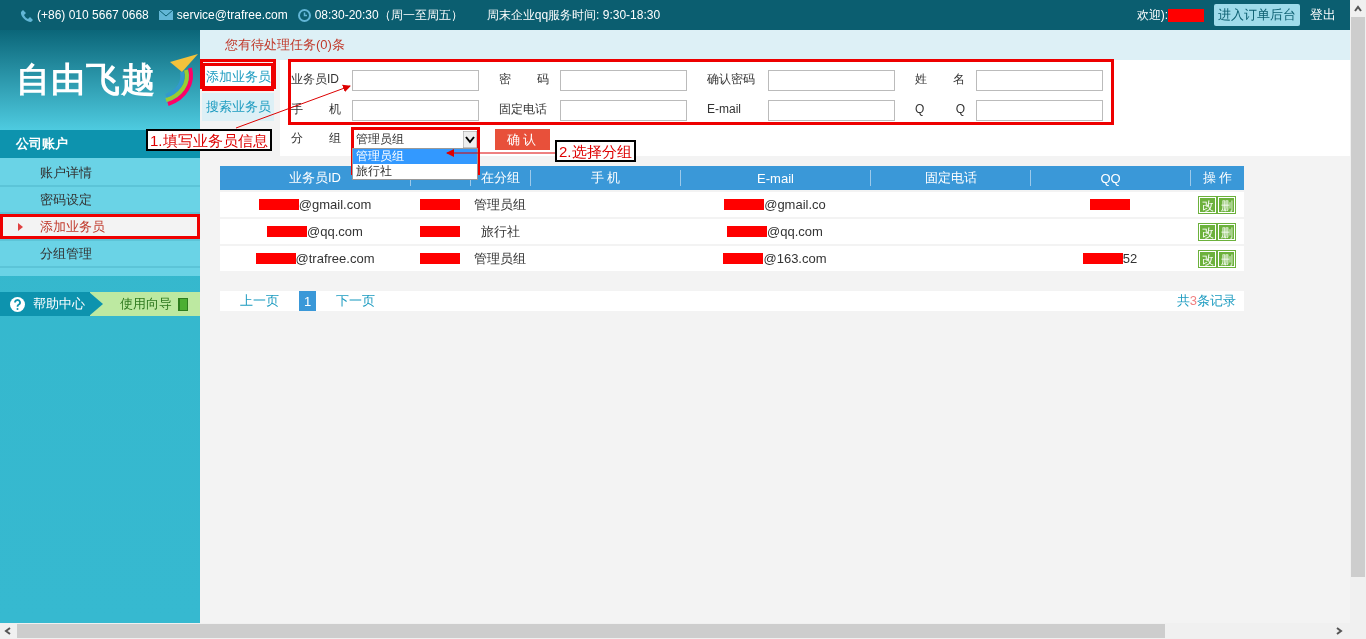 The height and width of the screenshot is (639, 1366). What do you see at coordinates (315, 178) in the screenshot?
I see `column-header: 业务员ID` at bounding box center [315, 178].